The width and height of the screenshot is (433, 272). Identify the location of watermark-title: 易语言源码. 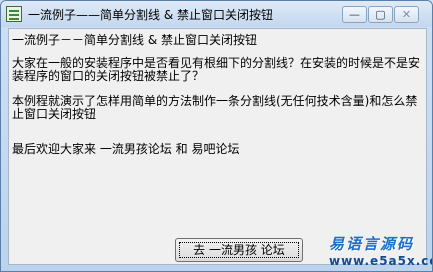
(372, 244).